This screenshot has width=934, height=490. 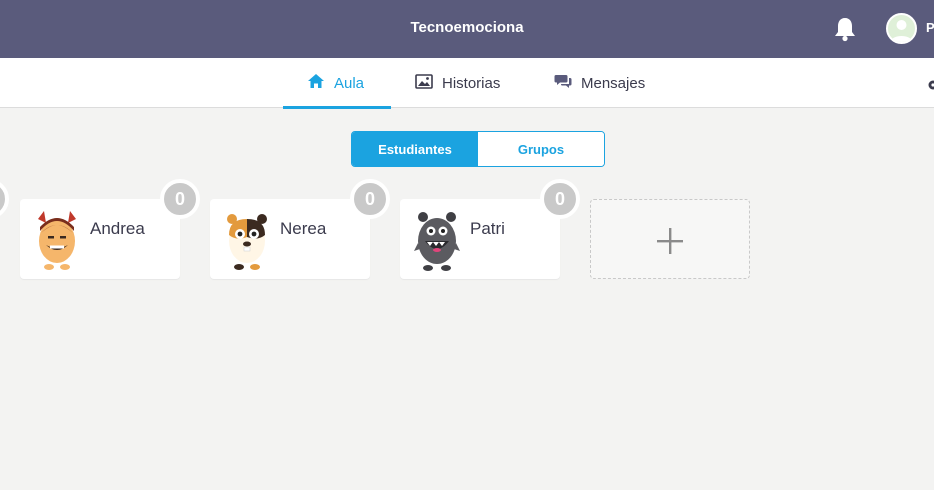 I want to click on add-student-button, so click(x=670, y=239).